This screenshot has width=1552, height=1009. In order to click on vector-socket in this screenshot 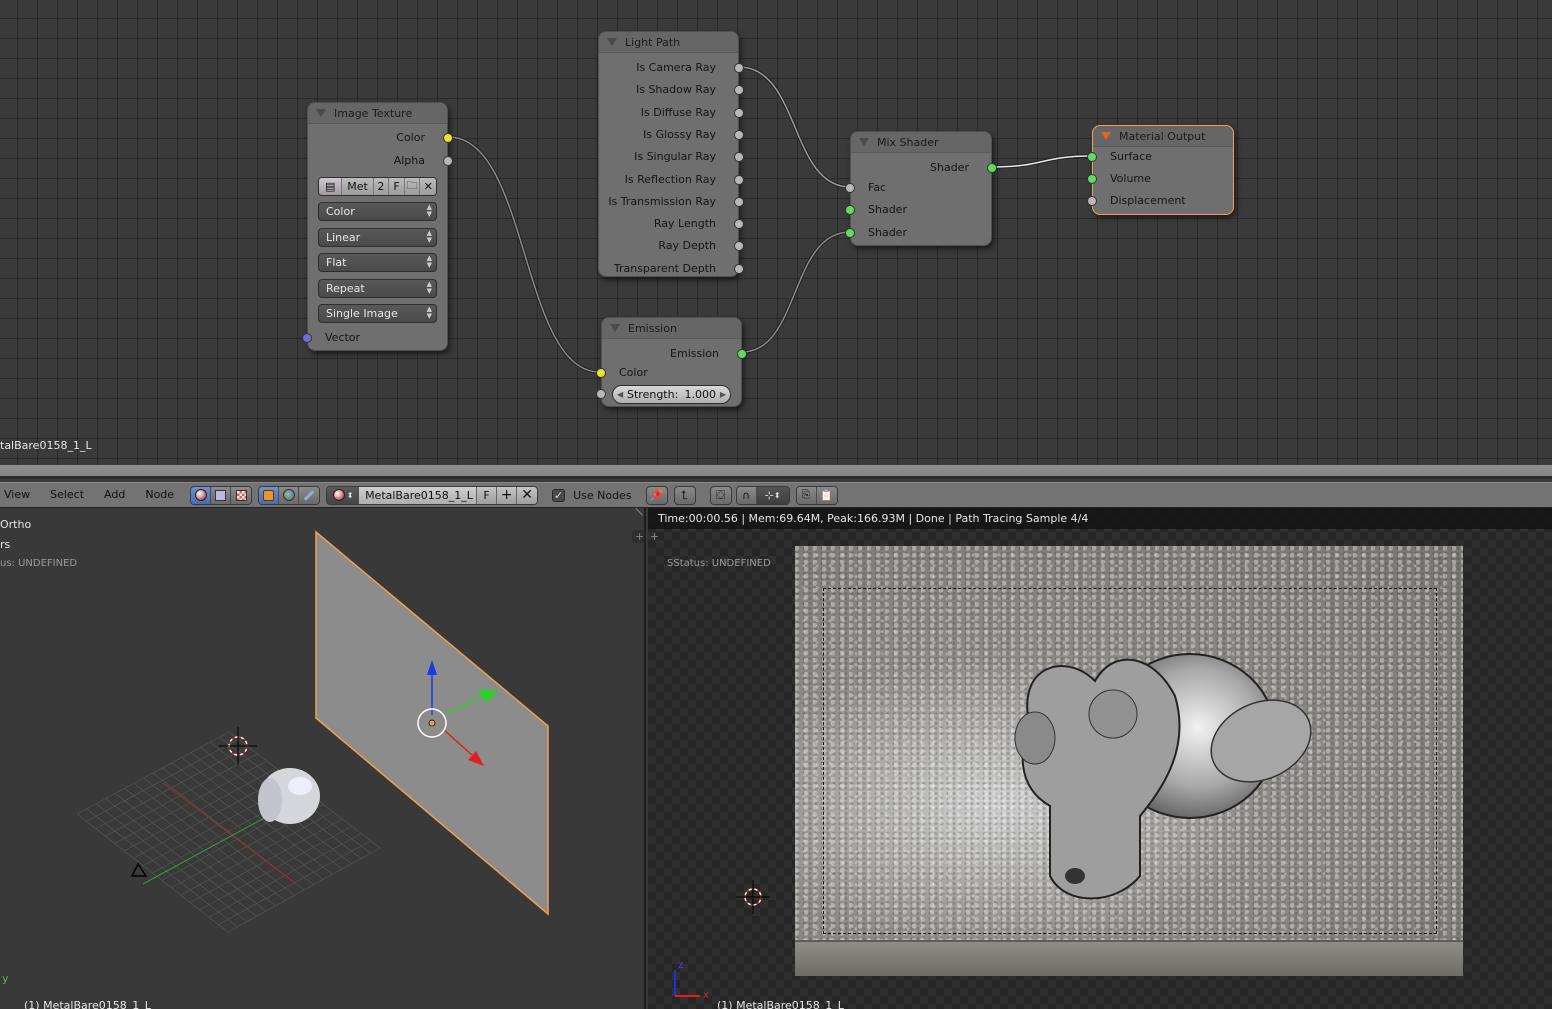, I will do `click(307, 338)`.